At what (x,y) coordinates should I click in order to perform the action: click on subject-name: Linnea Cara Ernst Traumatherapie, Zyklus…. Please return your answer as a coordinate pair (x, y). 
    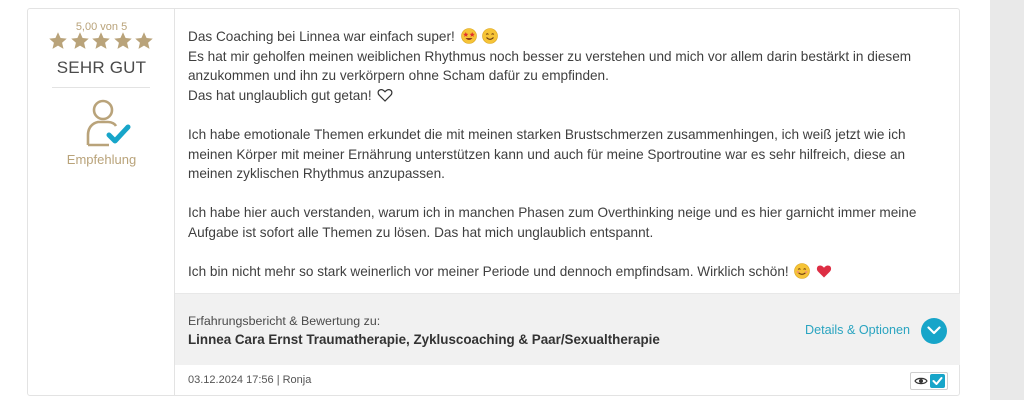
    Looking at the image, I should click on (424, 339).